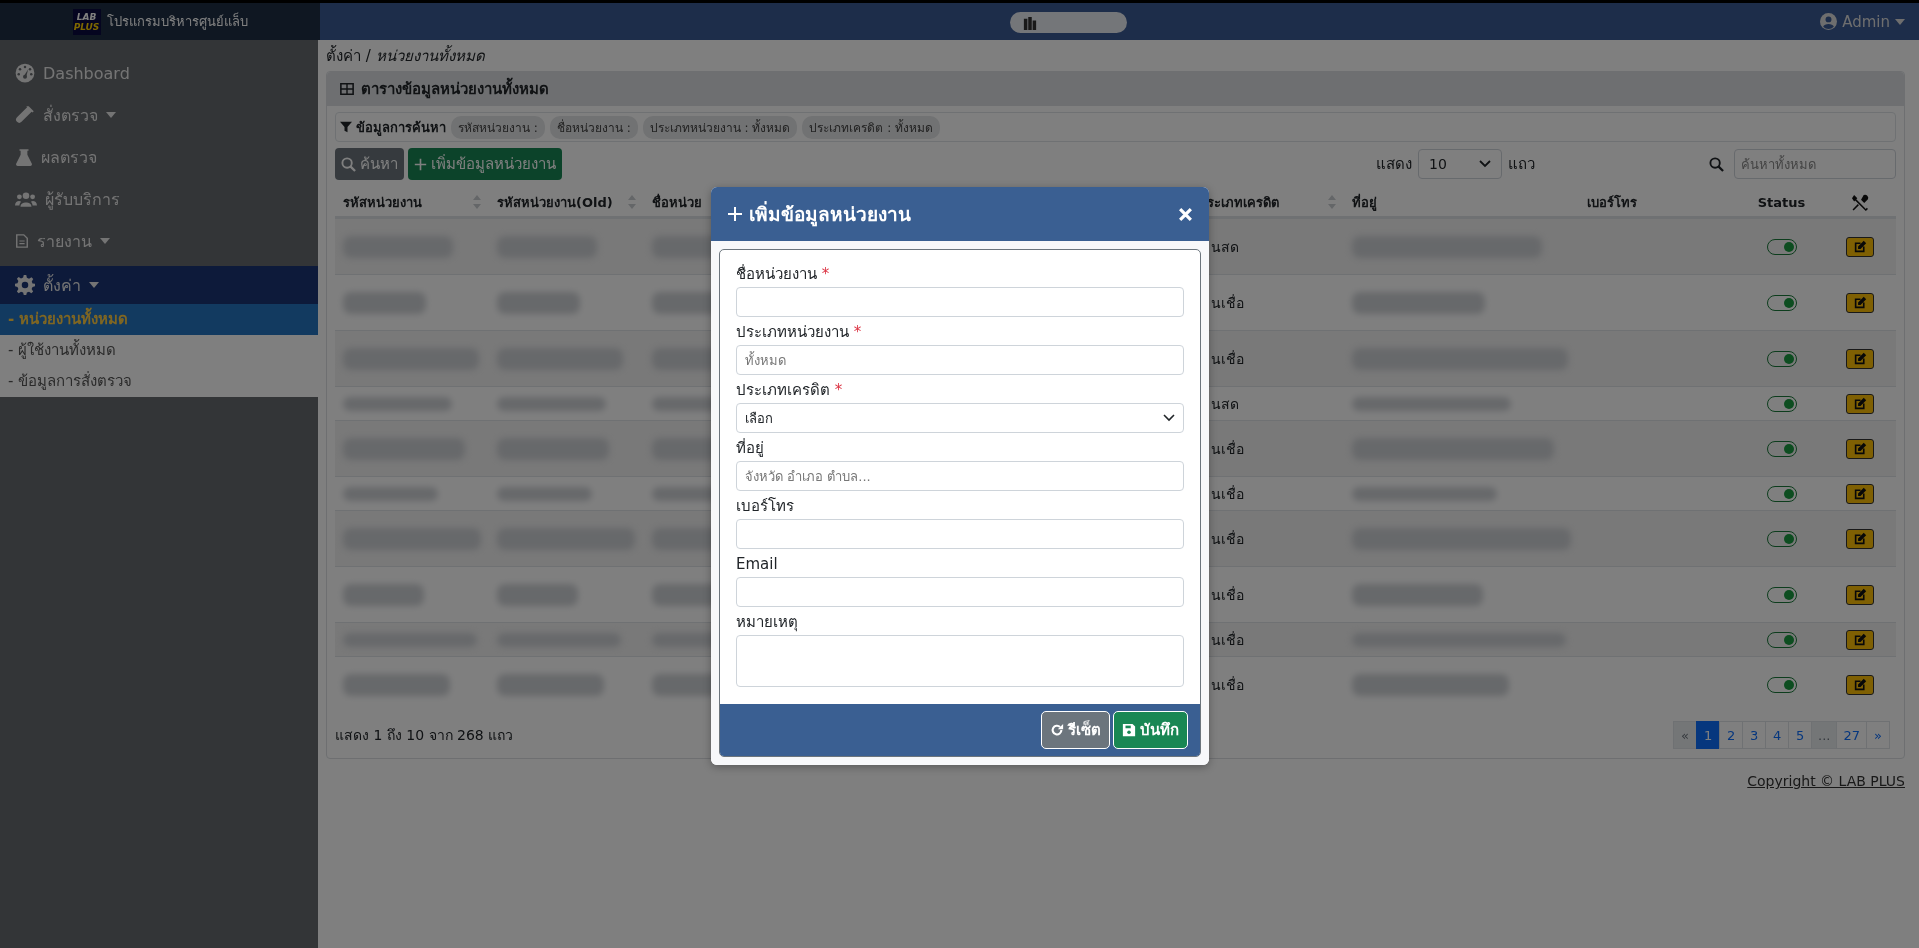  Describe the element at coordinates (1731, 735) in the screenshot. I see `page-button: 2` at that location.